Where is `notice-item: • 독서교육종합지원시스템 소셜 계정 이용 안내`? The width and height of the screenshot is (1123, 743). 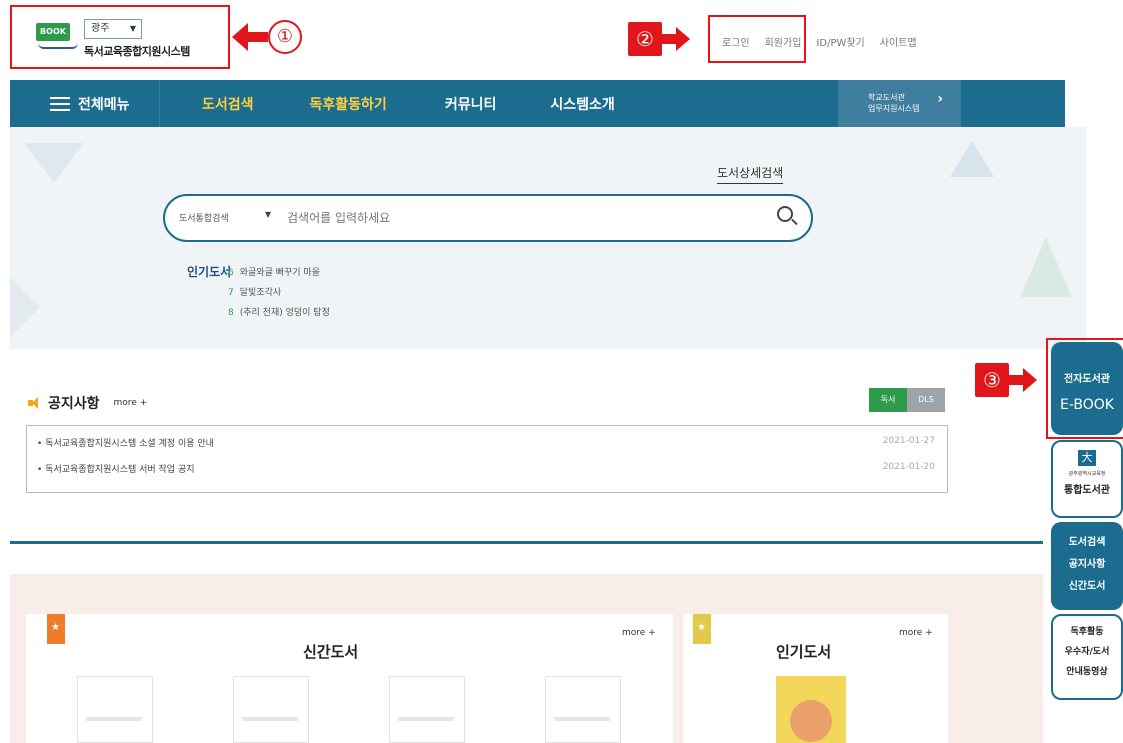 notice-item: • 독서교육종합지원시스템 소셜 계정 이용 안내 is located at coordinates (125, 442).